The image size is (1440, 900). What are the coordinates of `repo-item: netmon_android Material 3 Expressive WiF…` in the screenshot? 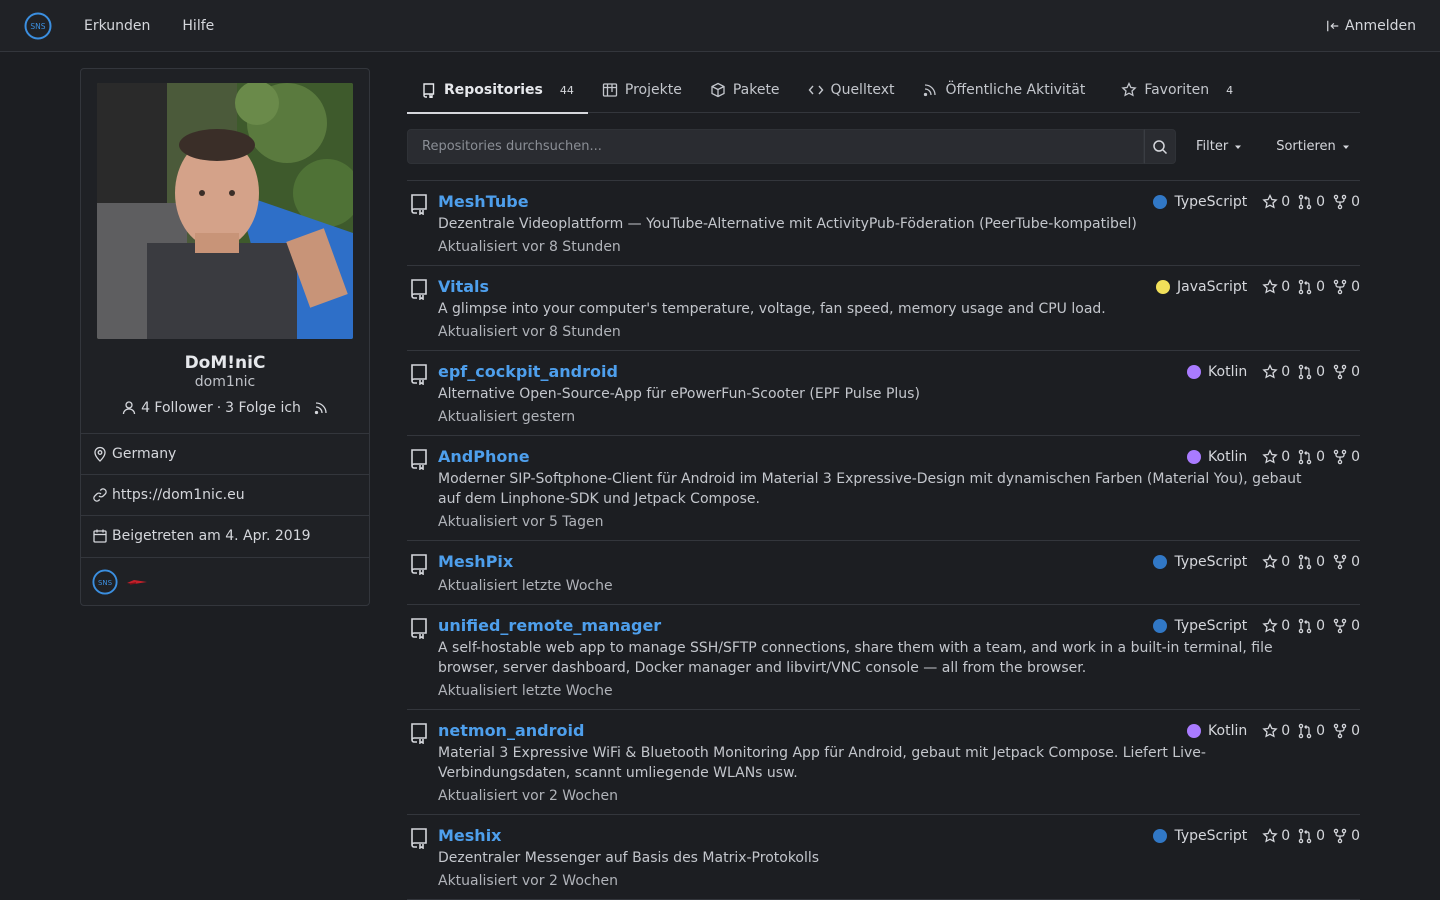 It's located at (883, 762).